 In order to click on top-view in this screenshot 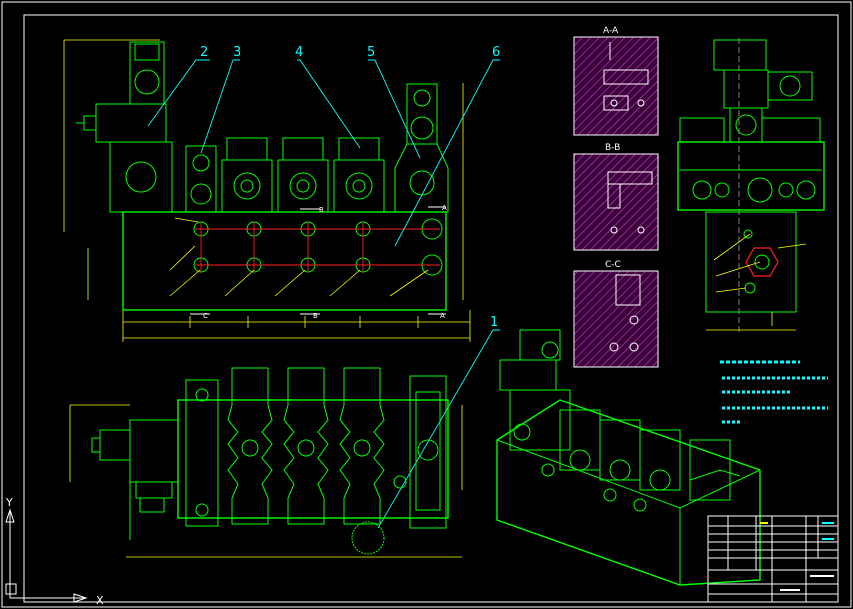, I will do `click(266, 462)`.